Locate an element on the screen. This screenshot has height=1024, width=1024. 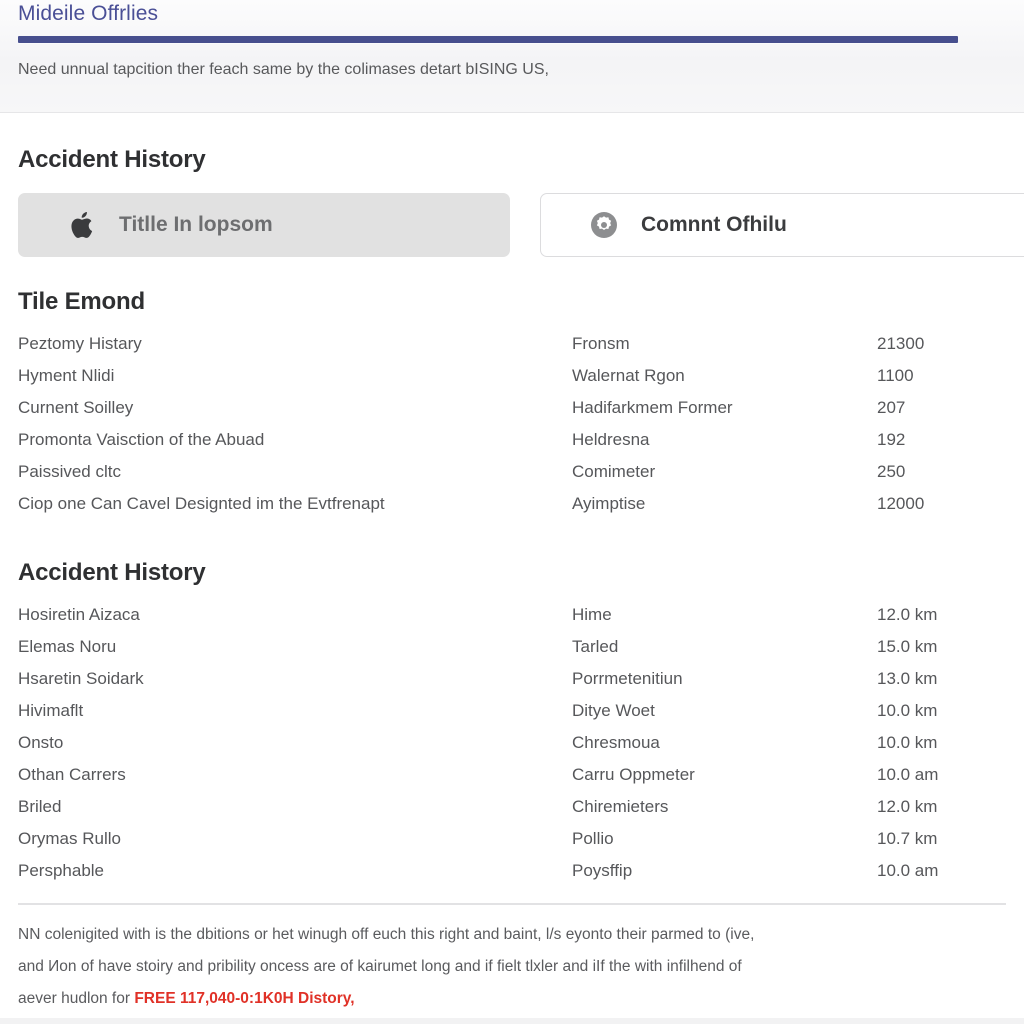
table-row: Walernat Rgon 1100 is located at coordinates (789, 376).